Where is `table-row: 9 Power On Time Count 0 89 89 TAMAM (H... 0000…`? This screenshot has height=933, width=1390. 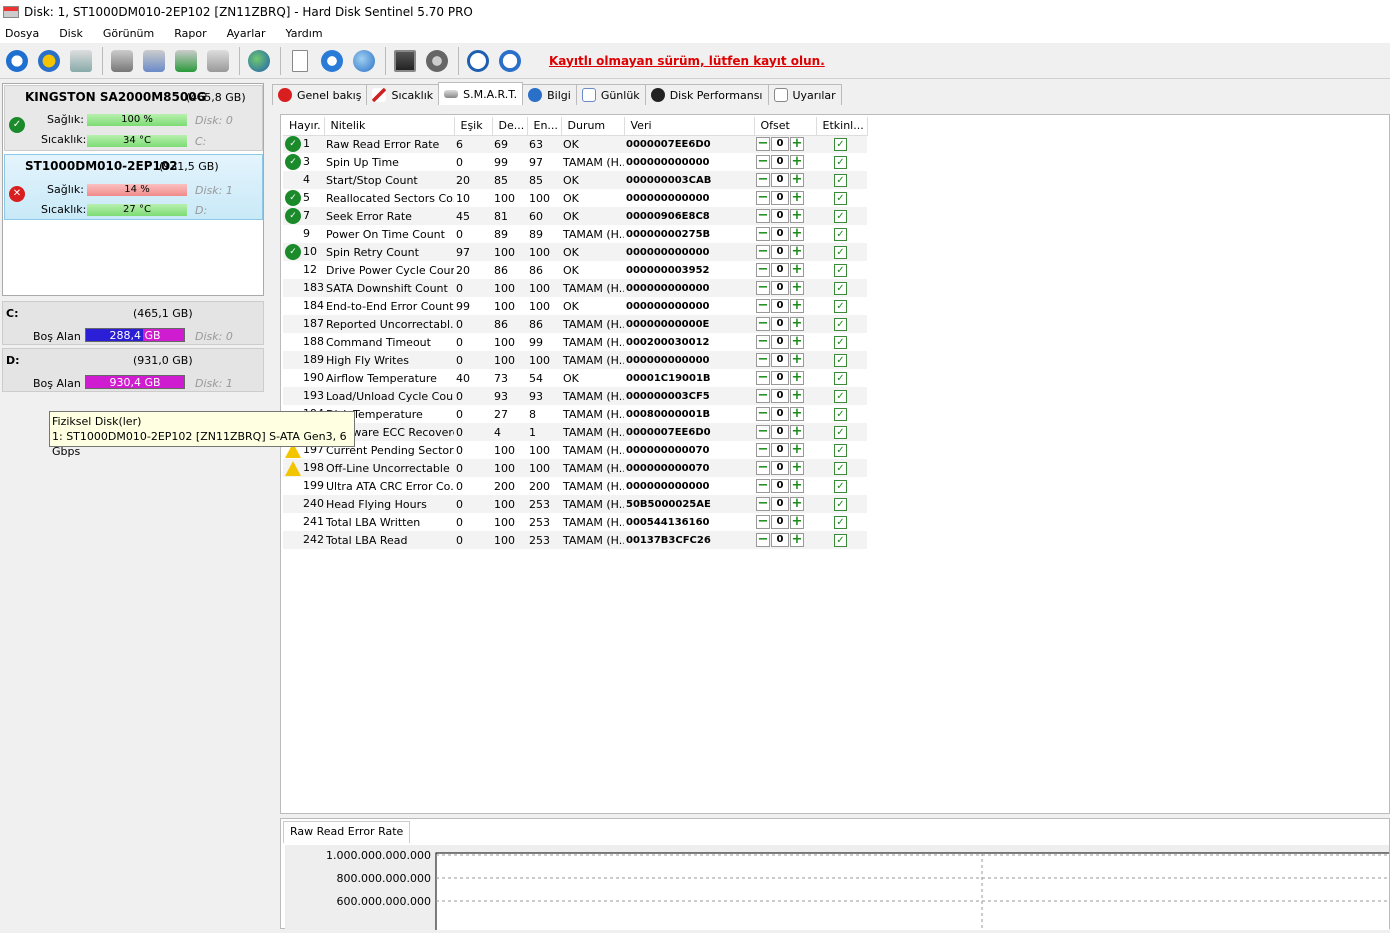
table-row: 9 Power On Time Count 0 89 89 TAMAM (H... 0000… is located at coordinates (575, 234).